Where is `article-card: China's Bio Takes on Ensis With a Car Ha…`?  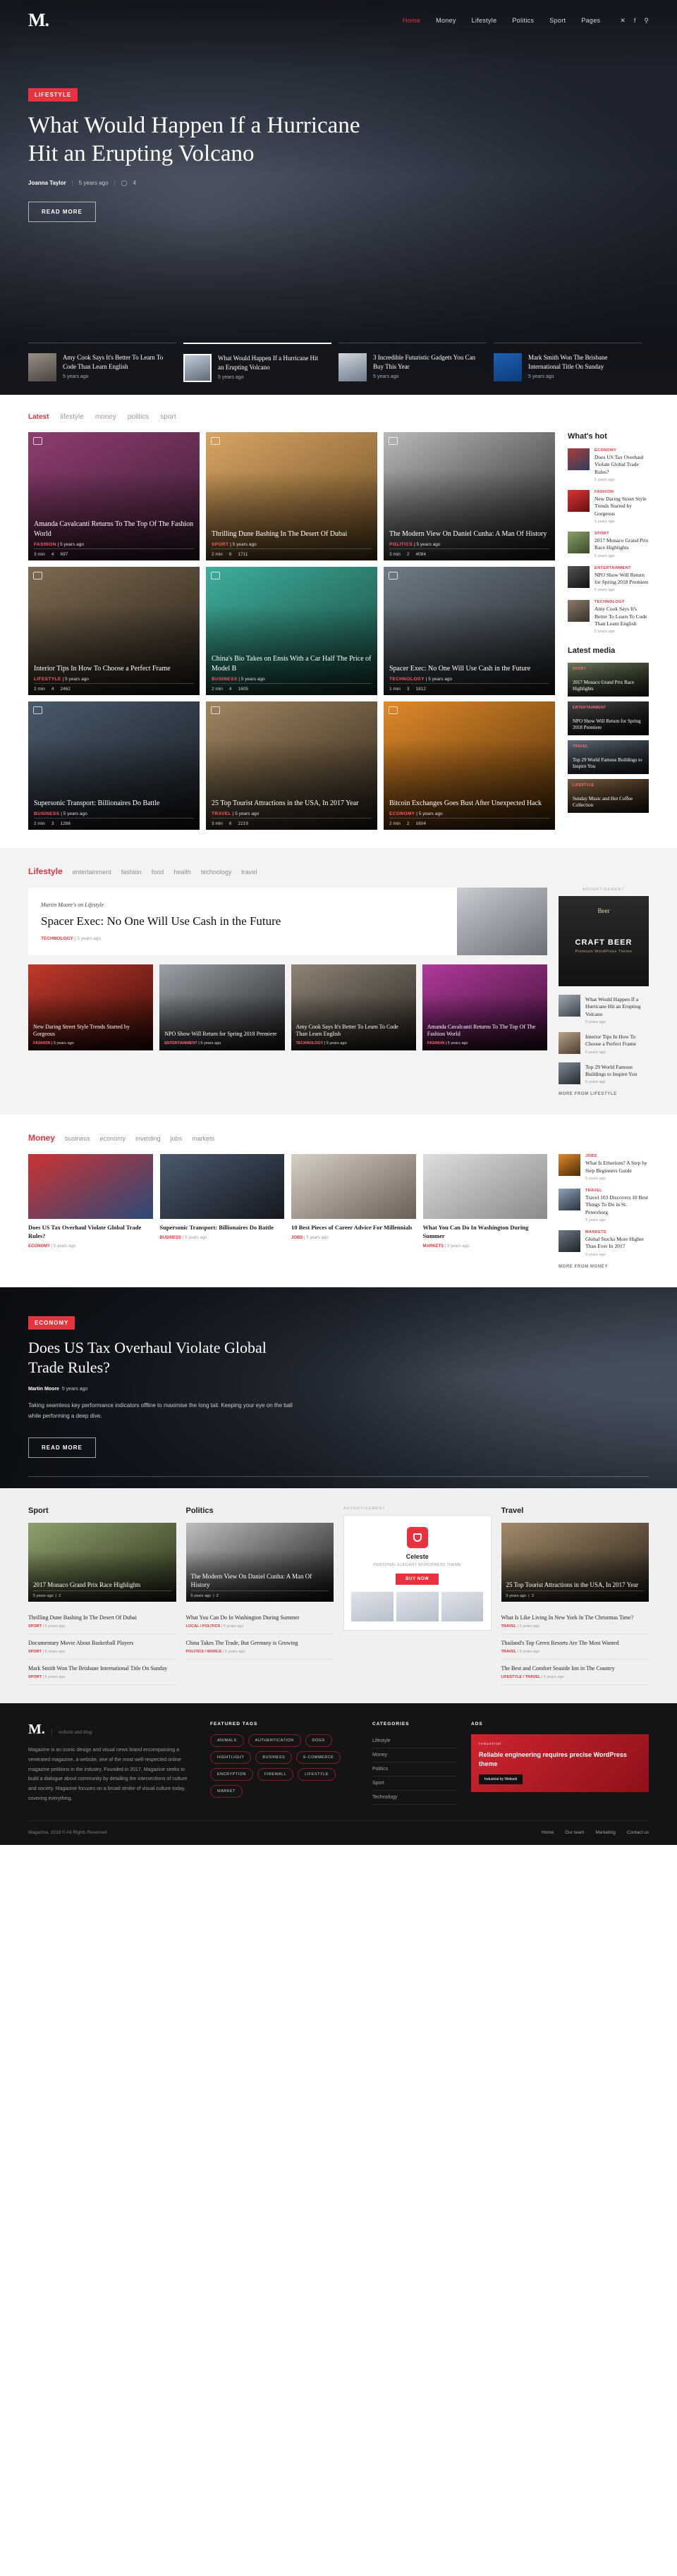
article-card: China's Bio Takes on Ensis With a Car Ha… is located at coordinates (291, 631).